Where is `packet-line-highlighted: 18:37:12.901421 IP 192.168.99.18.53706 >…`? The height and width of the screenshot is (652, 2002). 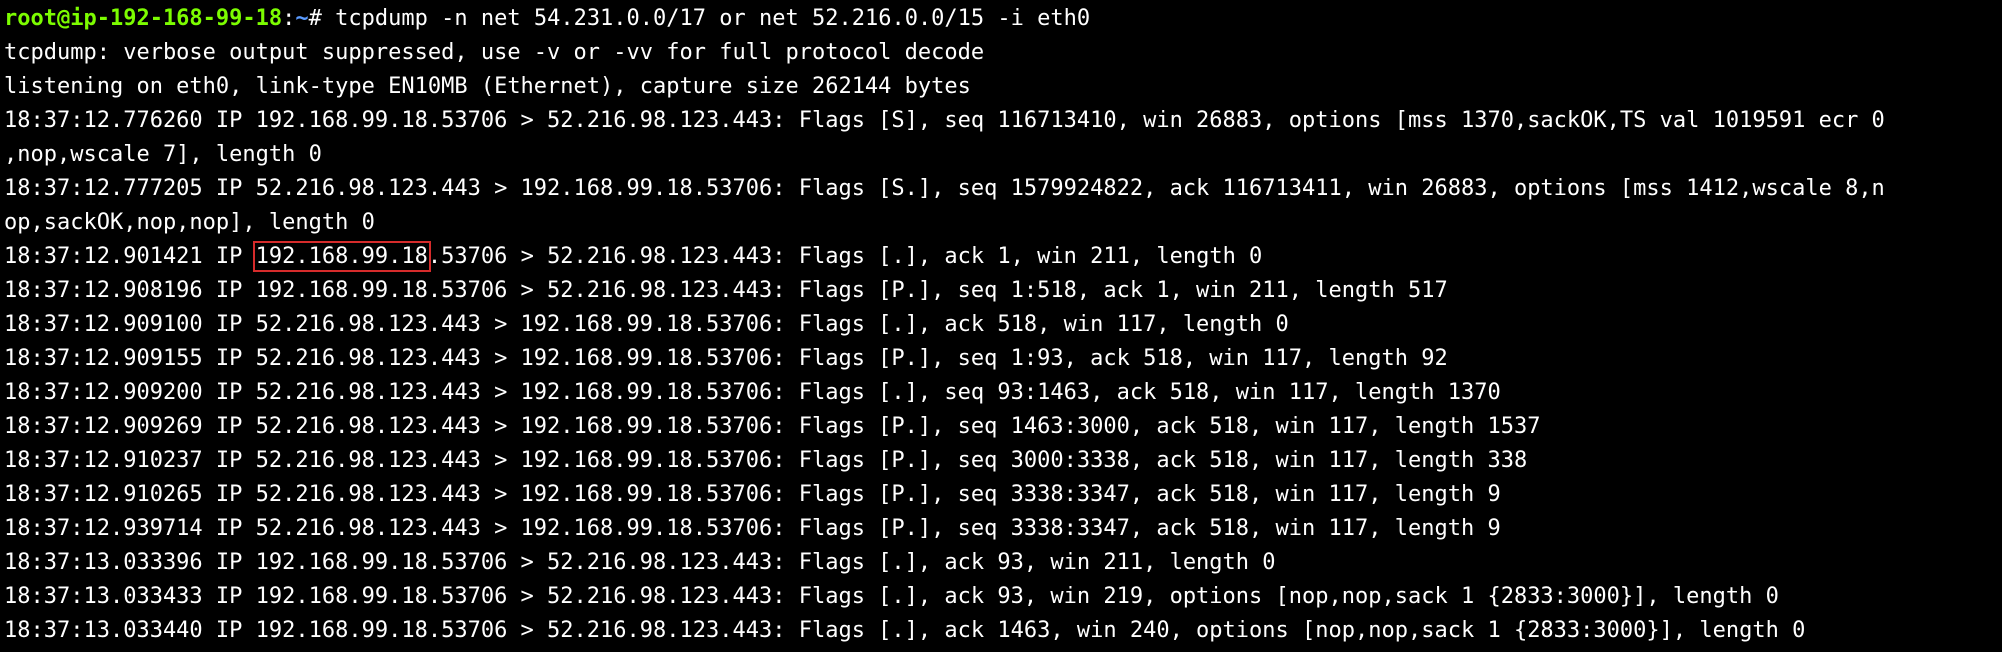 packet-line-highlighted: 18:37:12.901421 IP 192.168.99.18.53706 >… is located at coordinates (1003, 257).